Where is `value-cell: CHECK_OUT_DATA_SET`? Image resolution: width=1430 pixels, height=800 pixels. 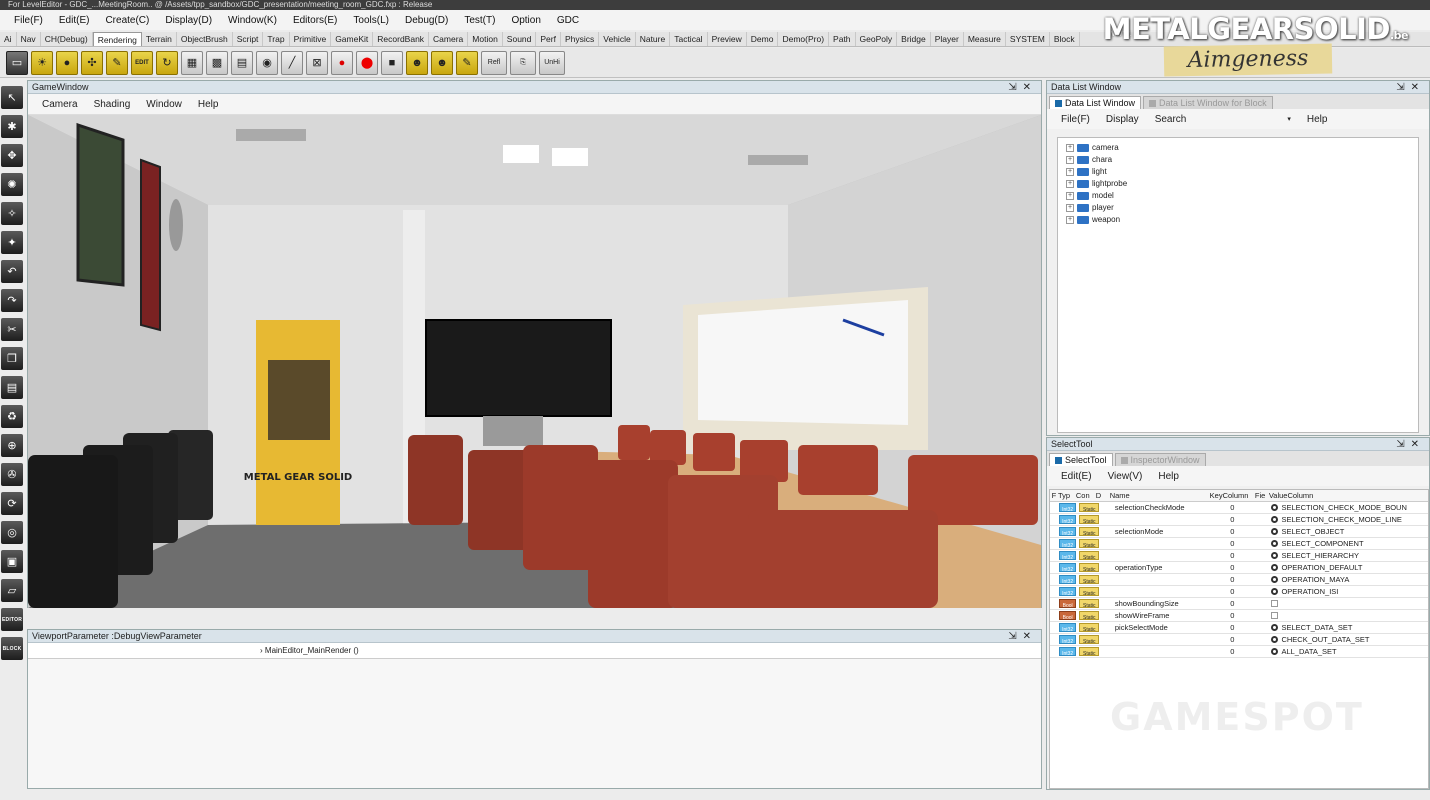
value-cell: CHECK_OUT_DATA_SET is located at coordinates (1349, 639).